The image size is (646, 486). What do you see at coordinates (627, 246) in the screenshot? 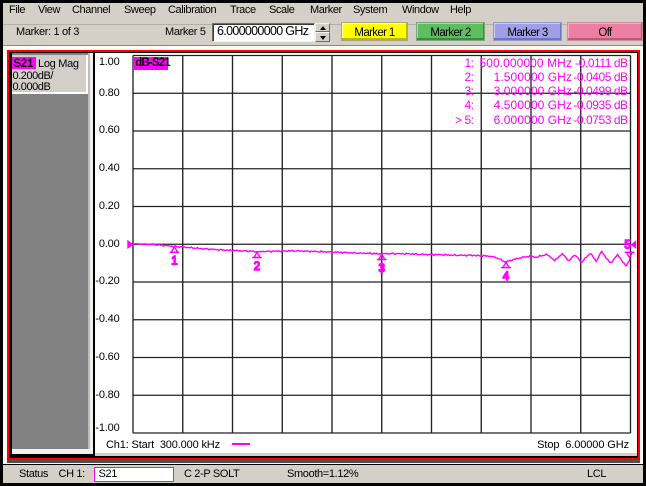
I see `svg-text: 5` at bounding box center [627, 246].